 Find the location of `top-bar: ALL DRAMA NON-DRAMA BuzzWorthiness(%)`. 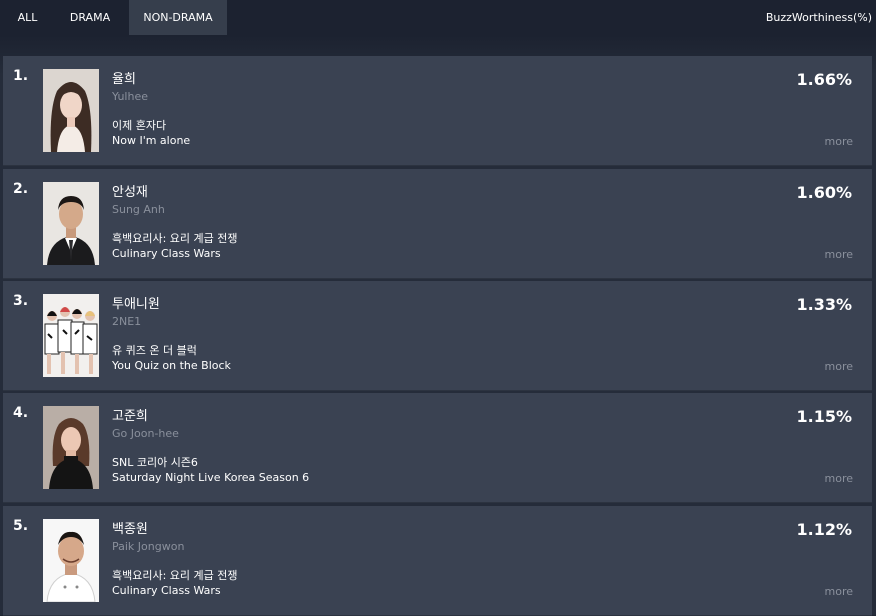

top-bar: ALL DRAMA NON-DRAMA BuzzWorthiness(%) is located at coordinates (438, 17).